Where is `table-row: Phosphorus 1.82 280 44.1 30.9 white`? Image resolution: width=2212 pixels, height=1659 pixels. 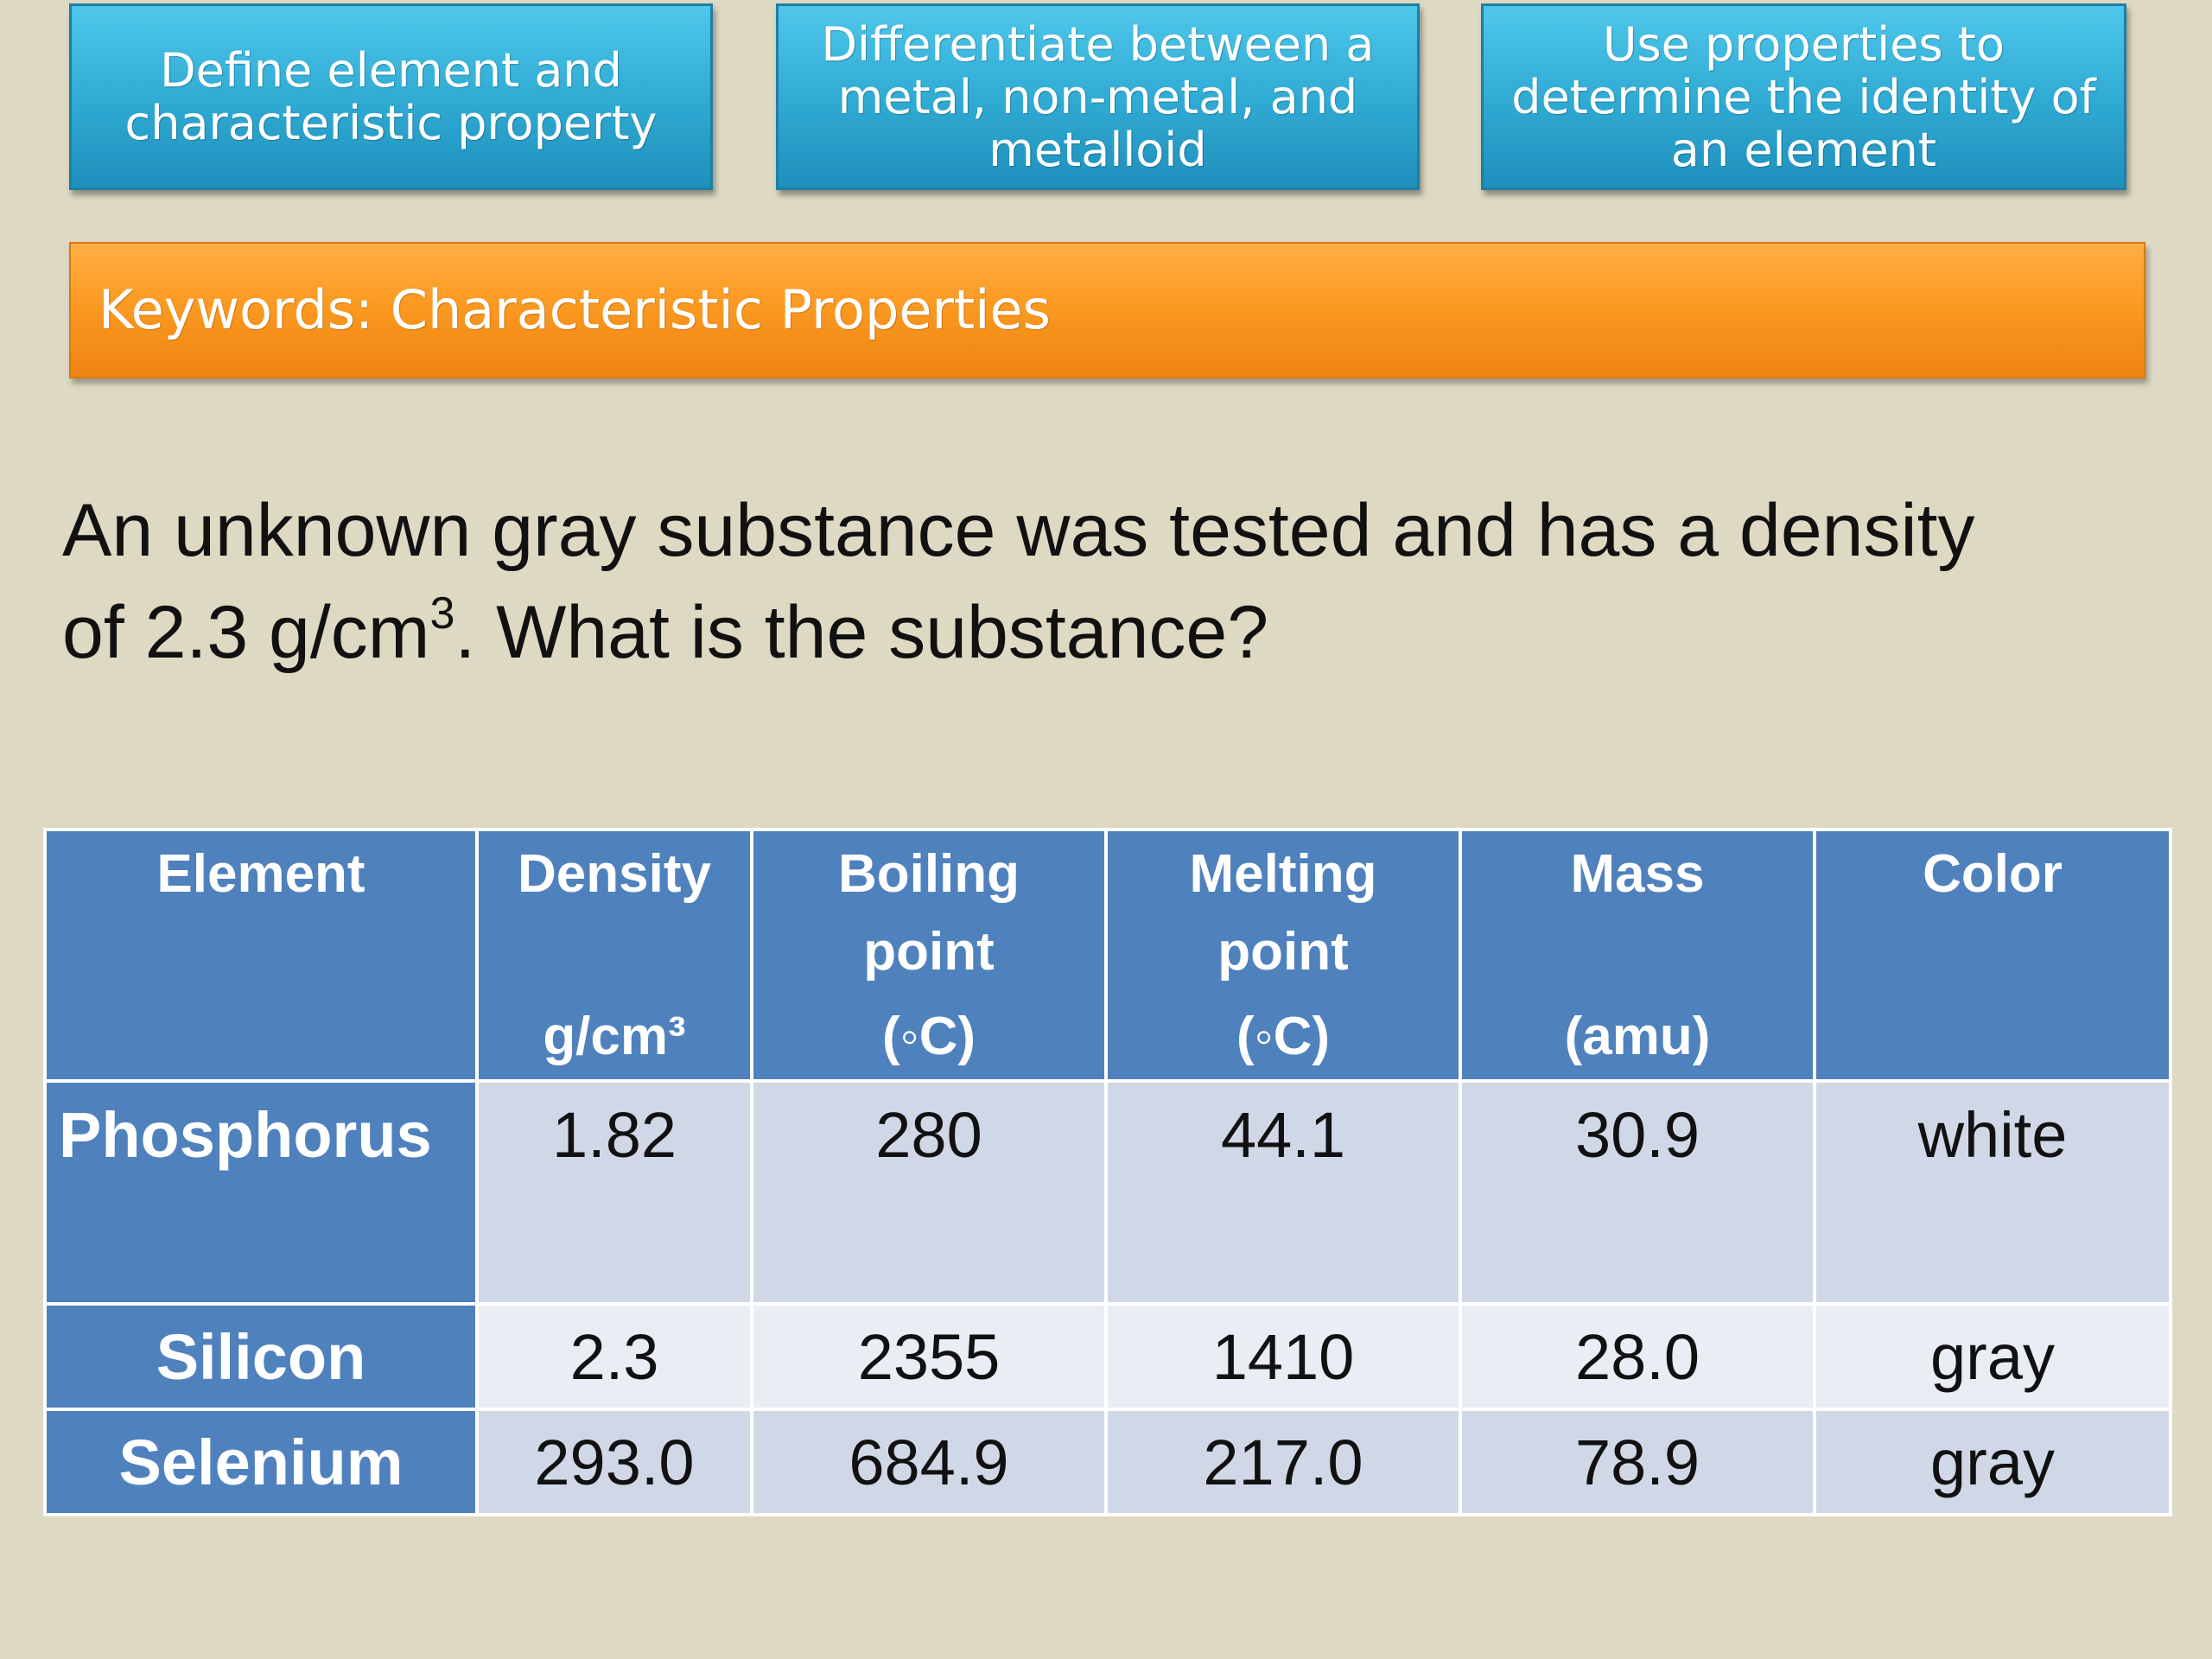
table-row: Phosphorus 1.82 280 44.1 30.9 white is located at coordinates (1107, 1192).